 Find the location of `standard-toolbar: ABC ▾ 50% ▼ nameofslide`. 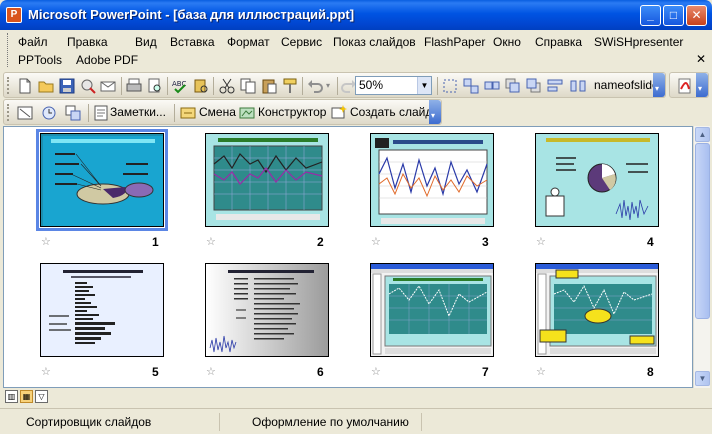

standard-toolbar: ABC ▾ 50% ▼ nameofslide is located at coordinates (334, 85).